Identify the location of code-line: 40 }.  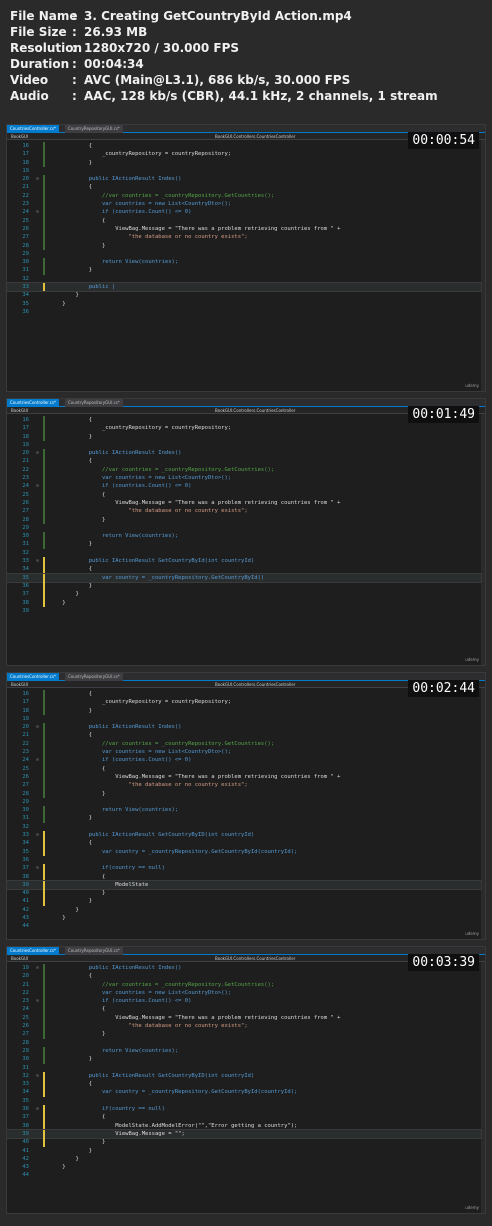
(244, 893).